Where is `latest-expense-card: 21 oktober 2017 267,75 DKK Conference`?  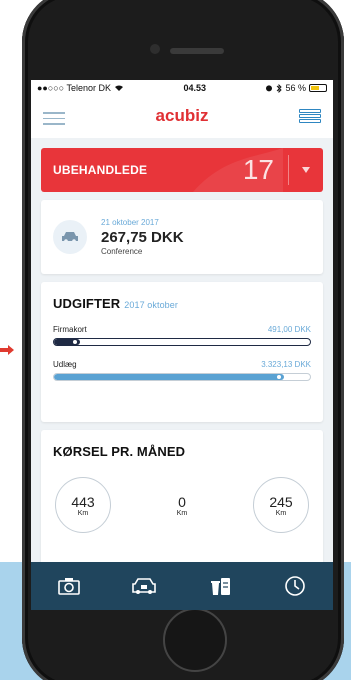 latest-expense-card: 21 oktober 2017 267,75 DKK Conference is located at coordinates (182, 237).